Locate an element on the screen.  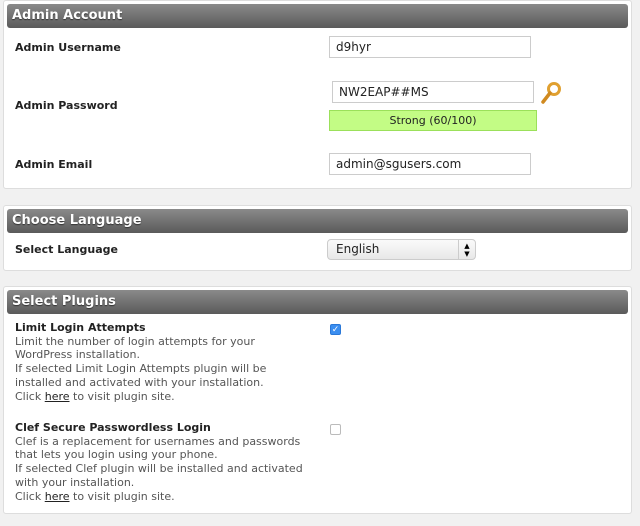
section-header: Choose Language is located at coordinates (317, 221).